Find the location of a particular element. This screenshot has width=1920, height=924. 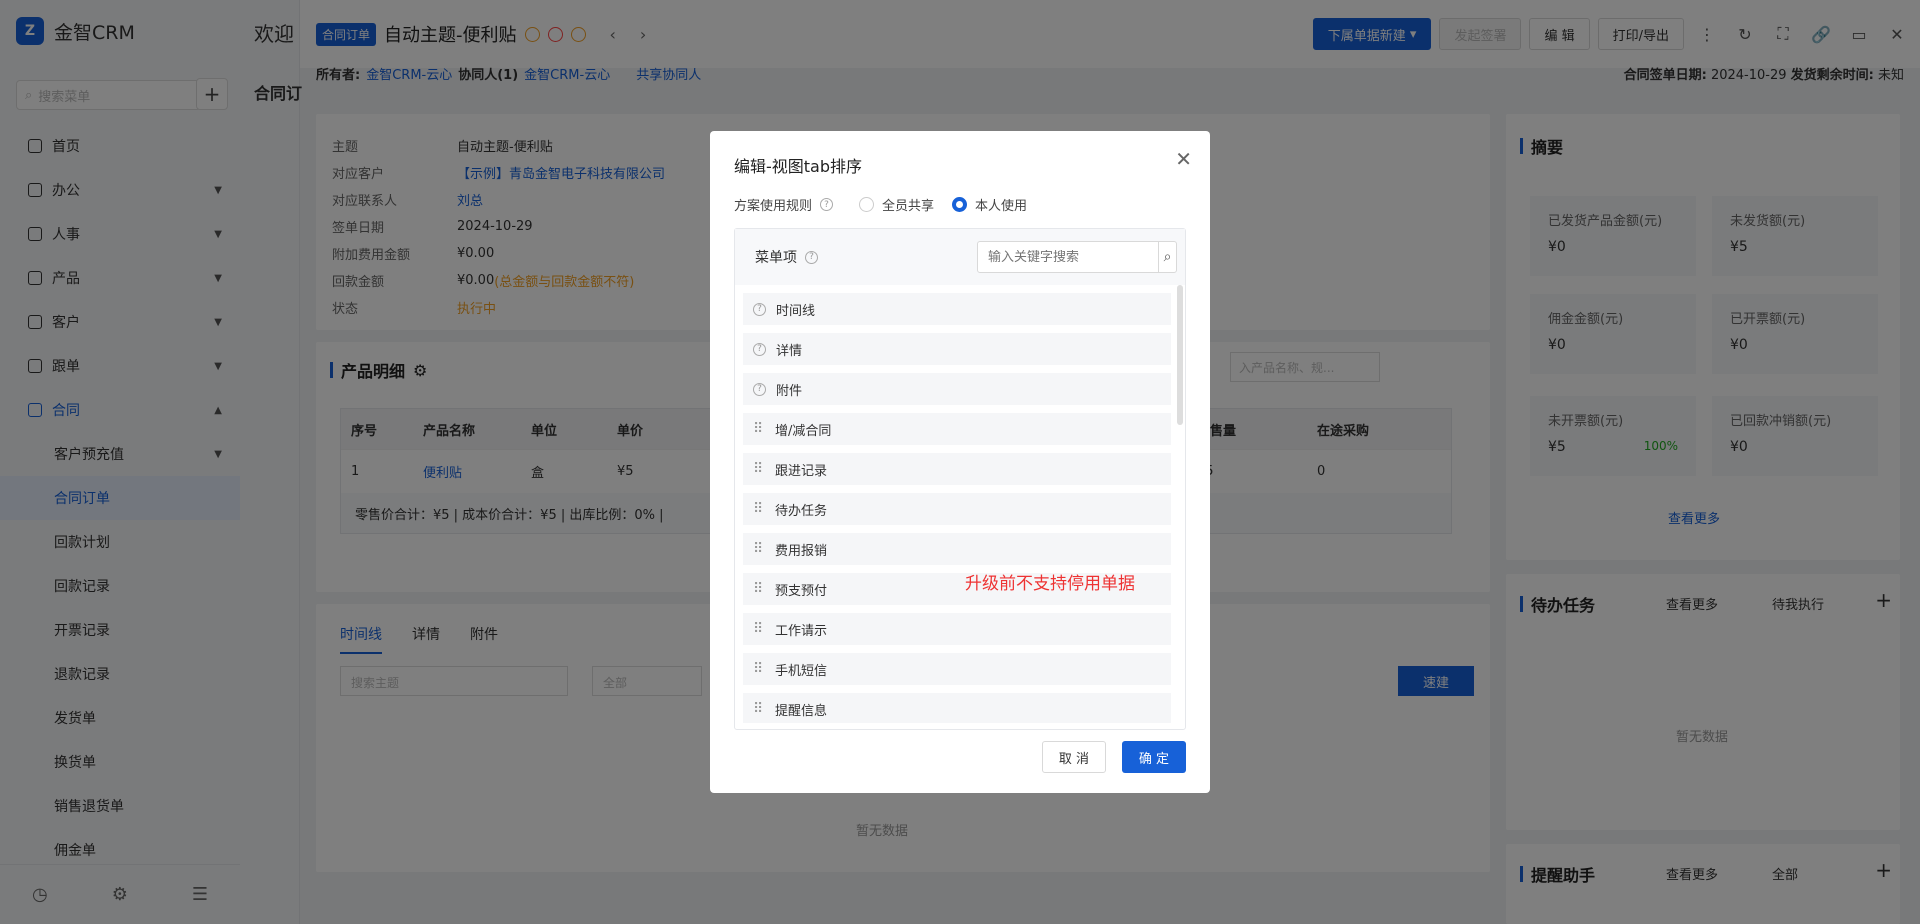

menu-item-label: 工作请示 is located at coordinates (801, 631).